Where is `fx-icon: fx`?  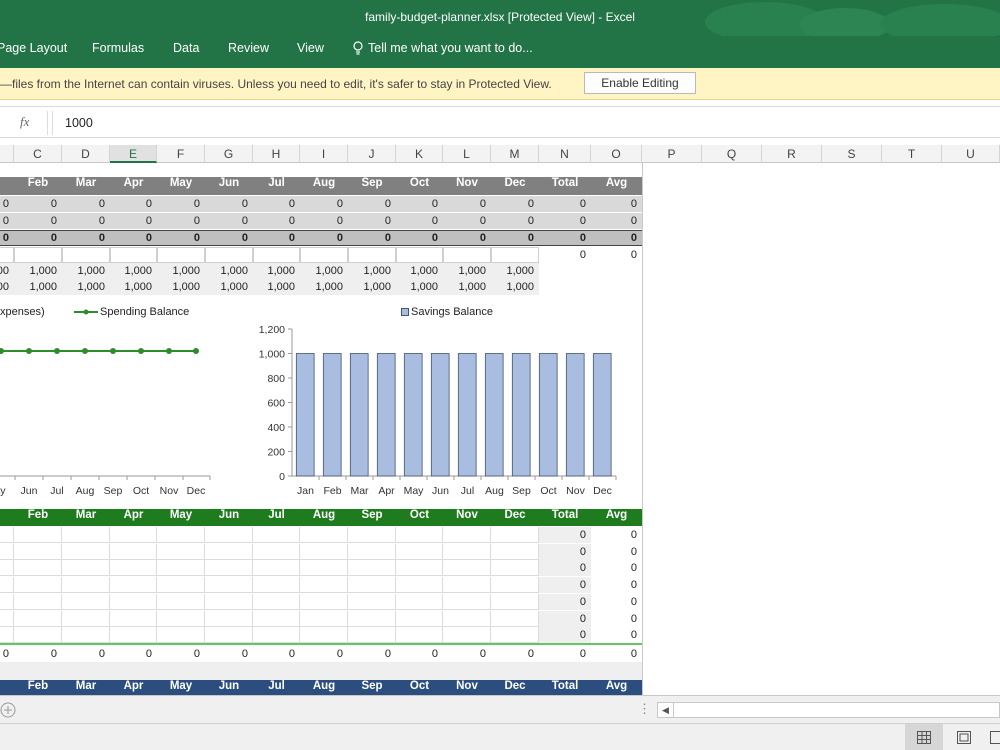 fx-icon: fx is located at coordinates (24, 122).